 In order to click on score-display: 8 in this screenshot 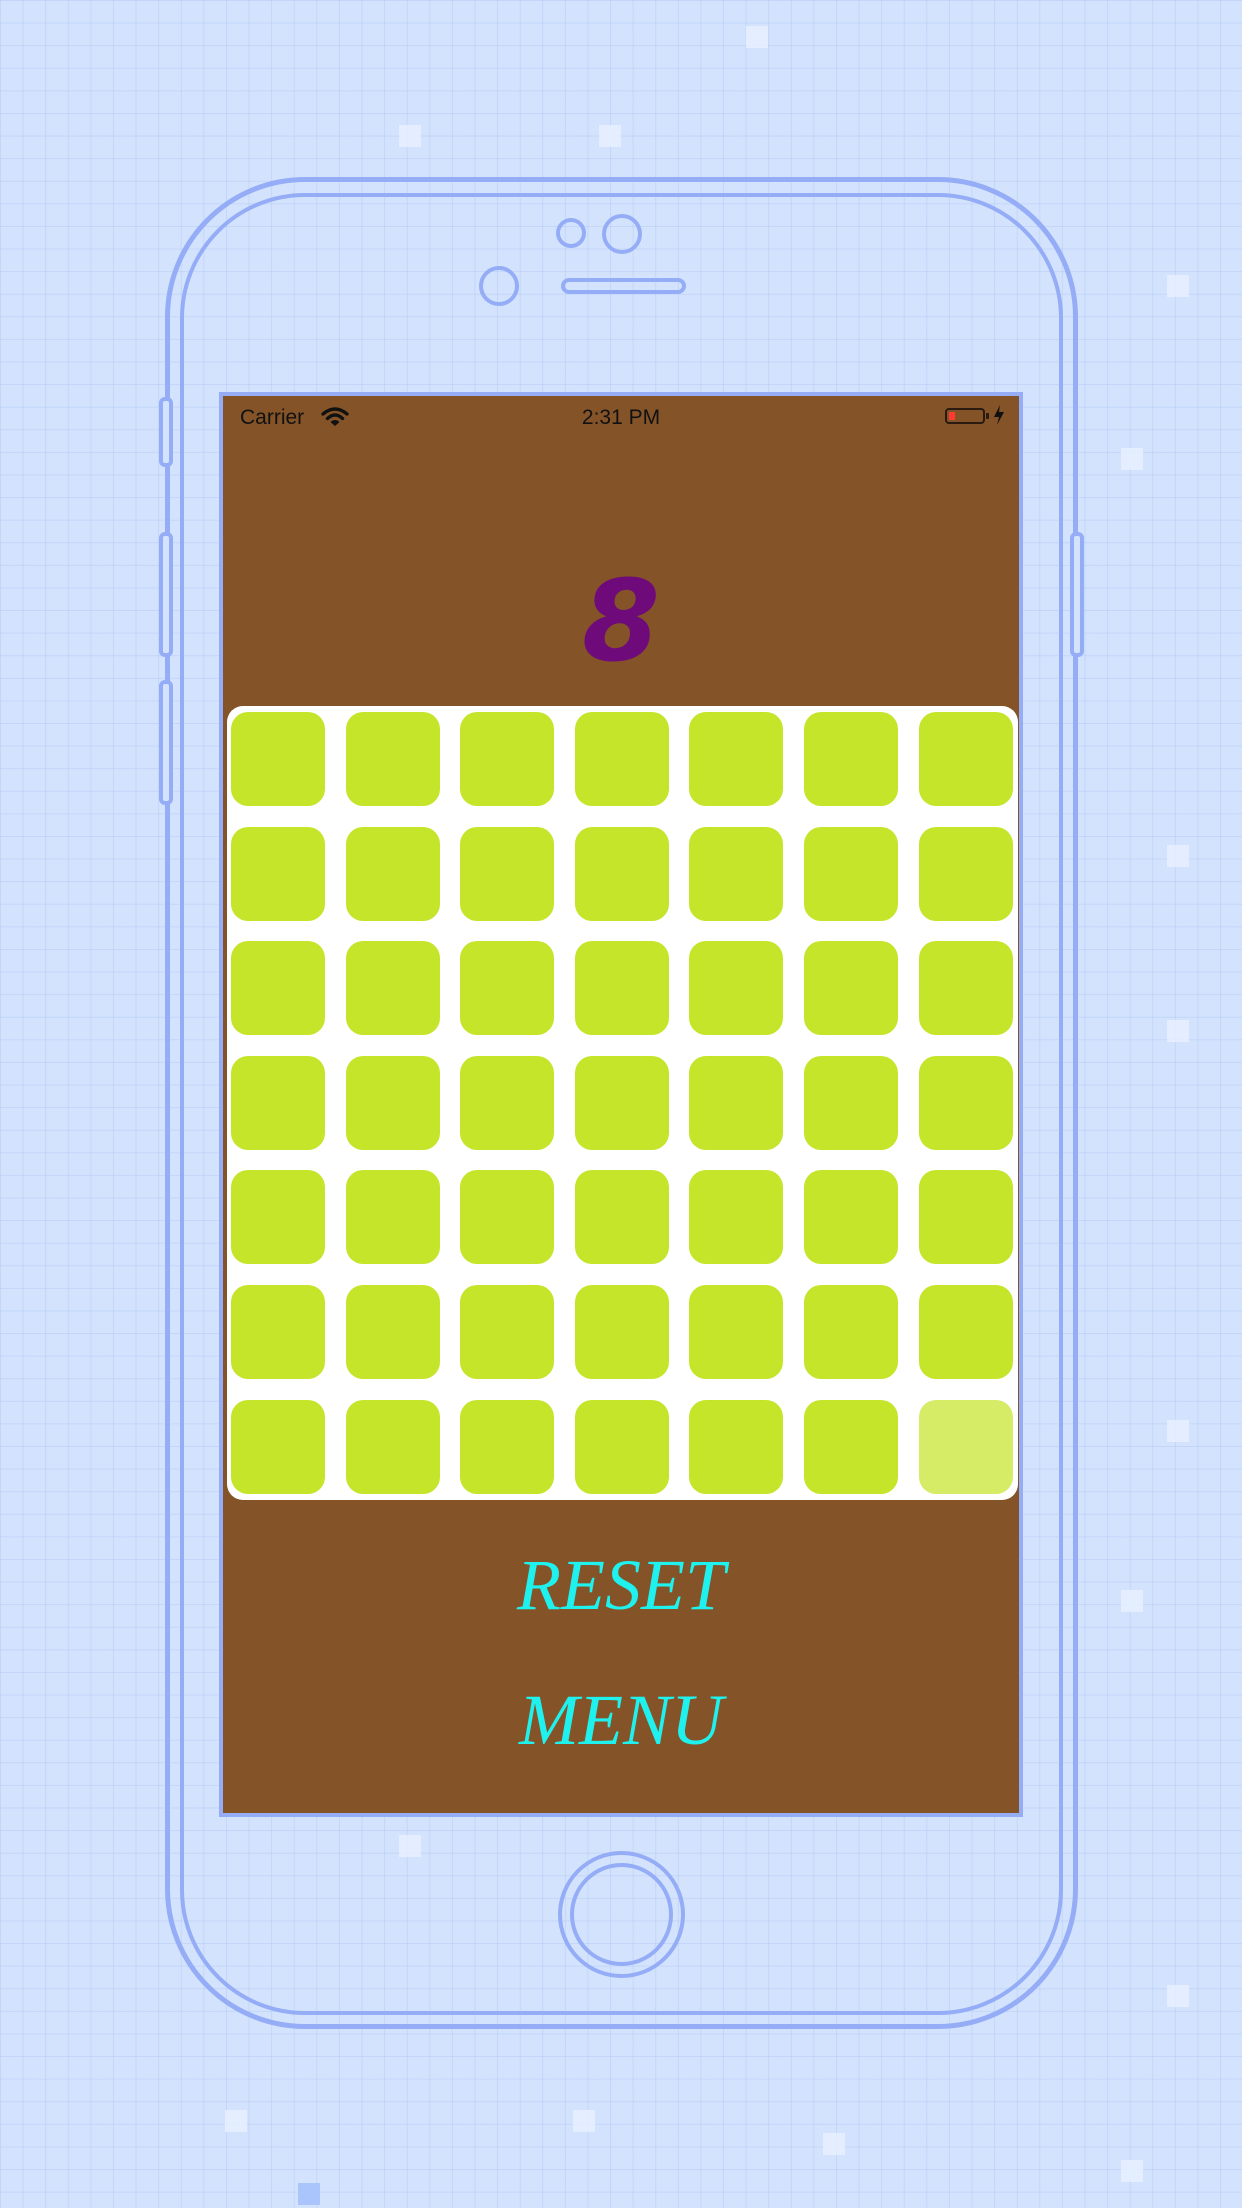, I will do `click(621, 622)`.